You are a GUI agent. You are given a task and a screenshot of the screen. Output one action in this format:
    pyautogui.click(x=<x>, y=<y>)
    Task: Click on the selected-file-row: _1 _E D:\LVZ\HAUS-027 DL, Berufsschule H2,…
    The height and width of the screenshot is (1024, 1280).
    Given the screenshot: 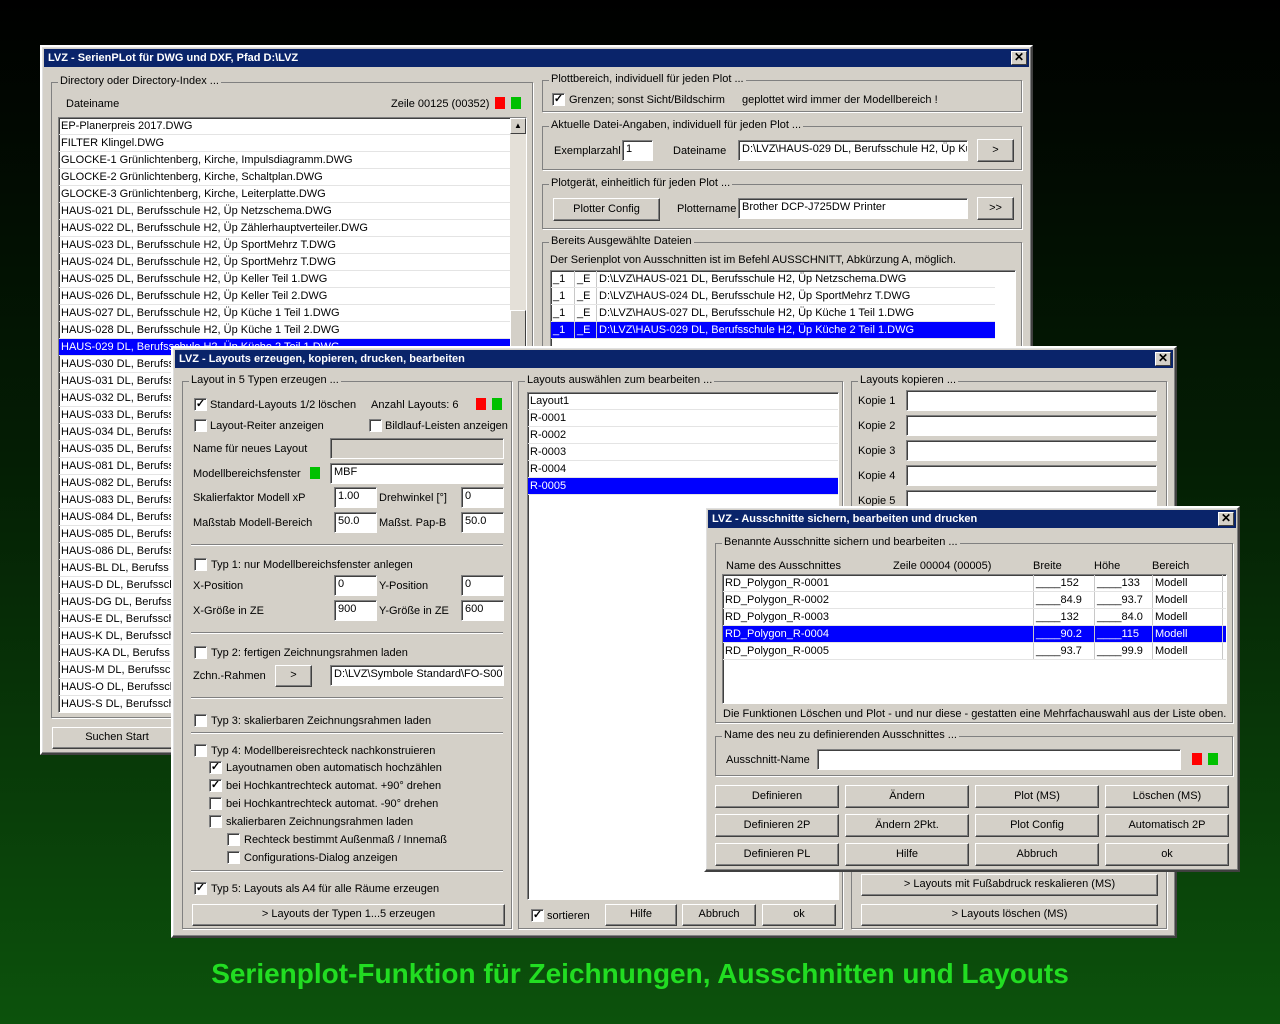 What is the action you would take?
    pyautogui.click(x=773, y=313)
    